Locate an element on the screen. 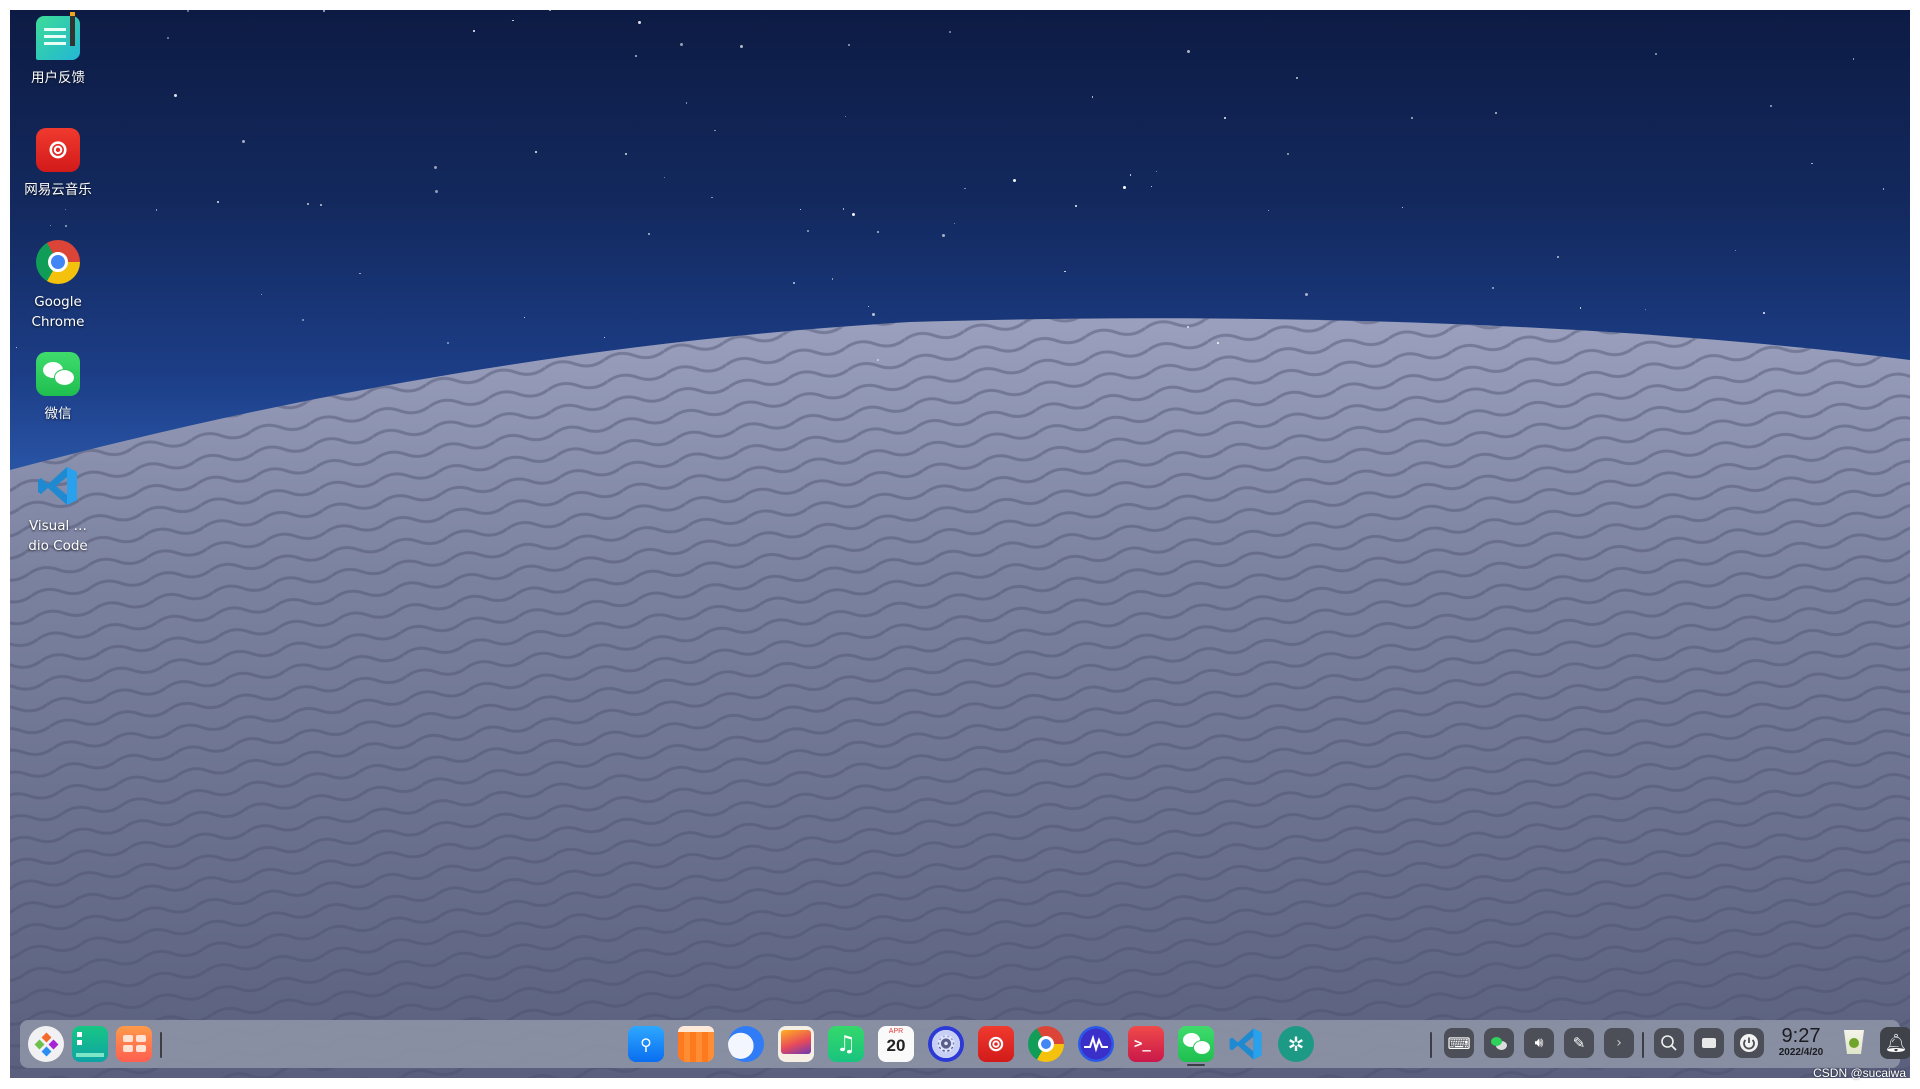  desktop-icon-netease-music: ⊚ 网易云音乐 is located at coordinates (58, 164).